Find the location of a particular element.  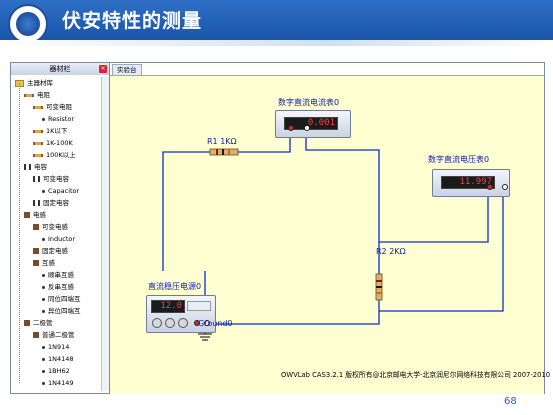

page-number: 68 is located at coordinates (510, 401).